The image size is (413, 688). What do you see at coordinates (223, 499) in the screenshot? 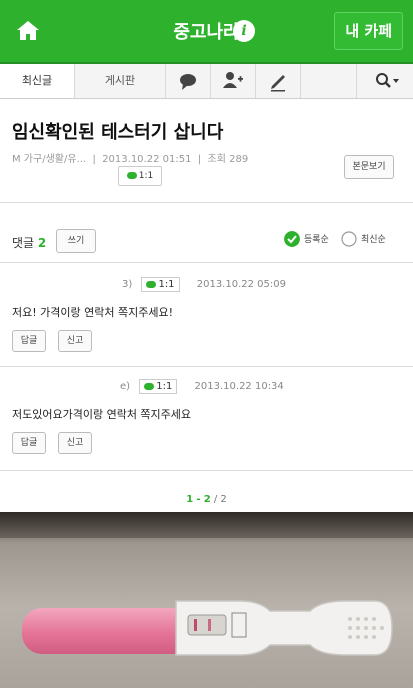
I see `page-total: 2` at bounding box center [223, 499].